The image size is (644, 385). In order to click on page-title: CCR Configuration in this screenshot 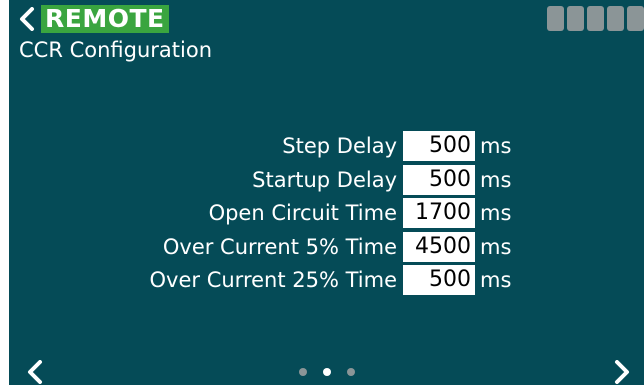, I will do `click(116, 50)`.